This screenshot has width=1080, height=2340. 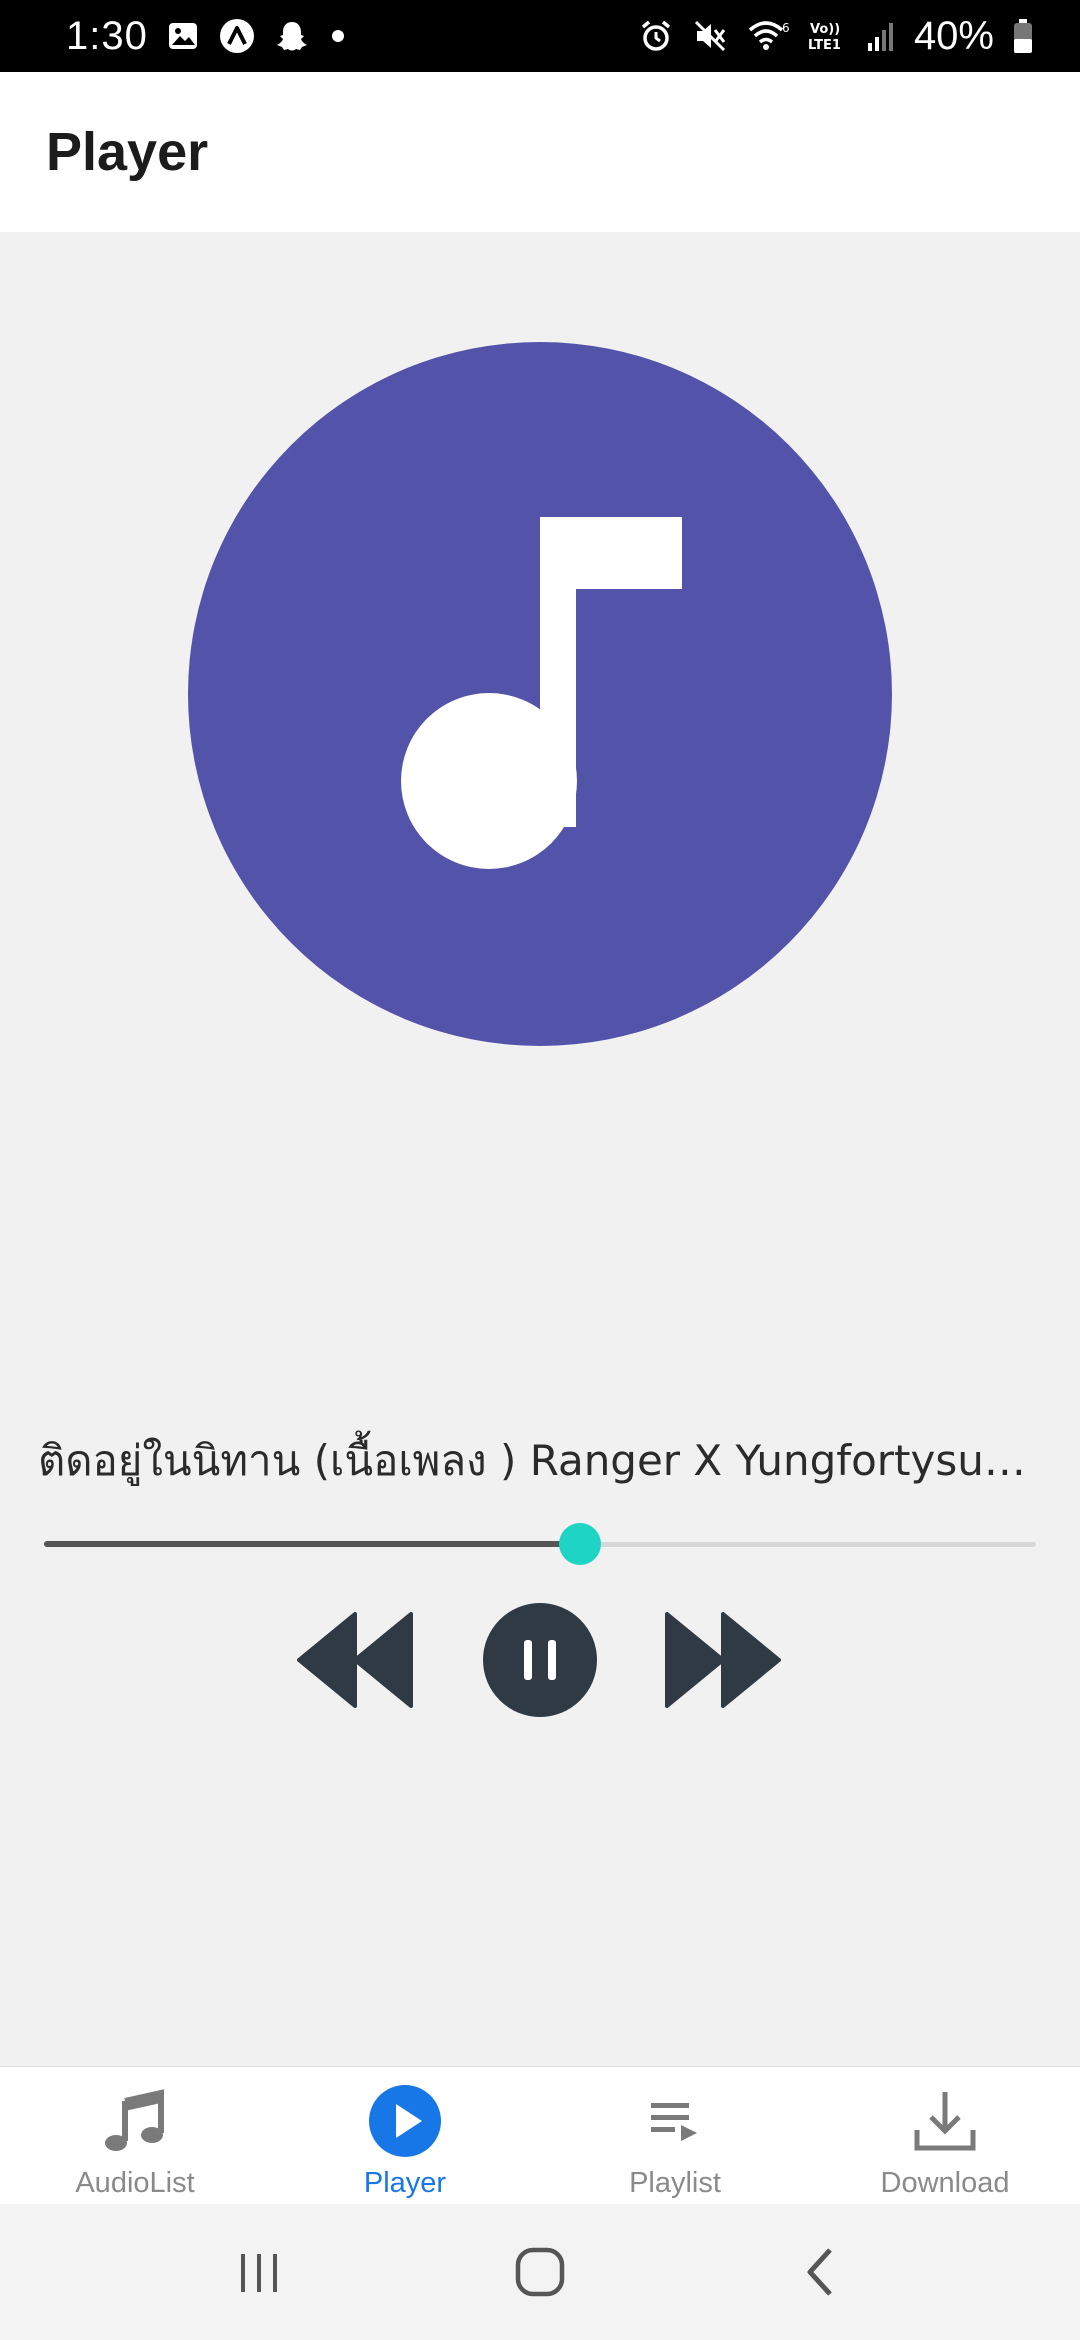 I want to click on recents-button, so click(x=260, y=2272).